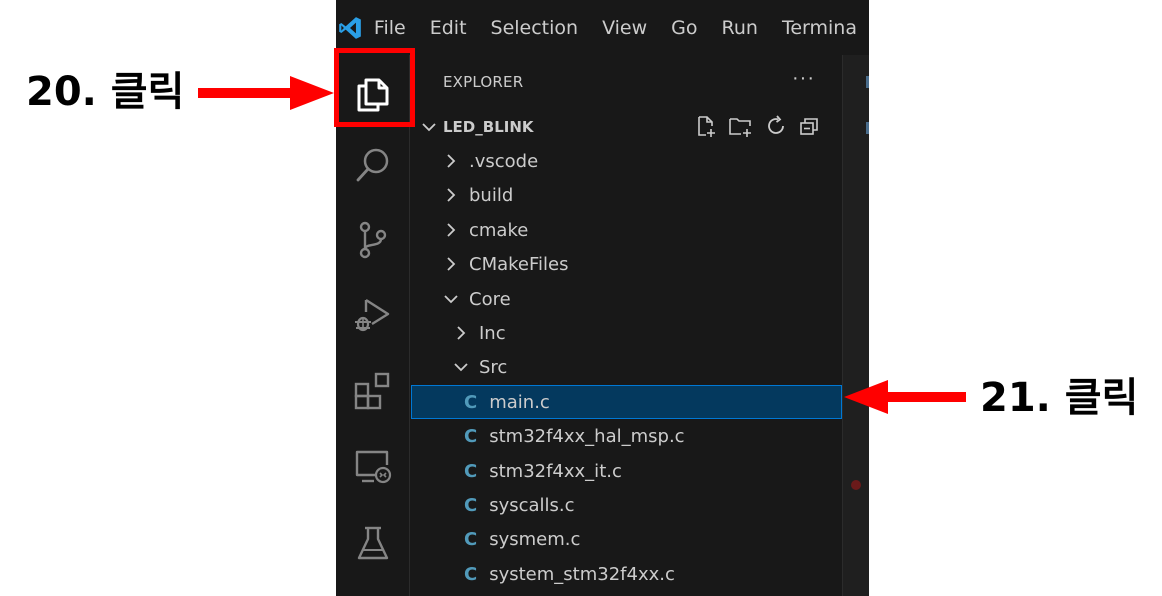 Image resolution: width=1162 pixels, height=596 pixels. Describe the element at coordinates (492, 333) in the screenshot. I see `tree-item-label: Inc` at that location.